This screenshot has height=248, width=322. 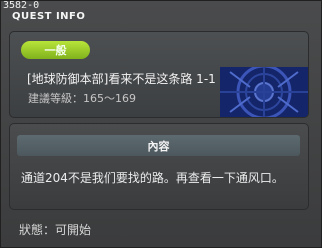 I want to click on quest-status: 狀態：可開始, so click(x=55, y=230).